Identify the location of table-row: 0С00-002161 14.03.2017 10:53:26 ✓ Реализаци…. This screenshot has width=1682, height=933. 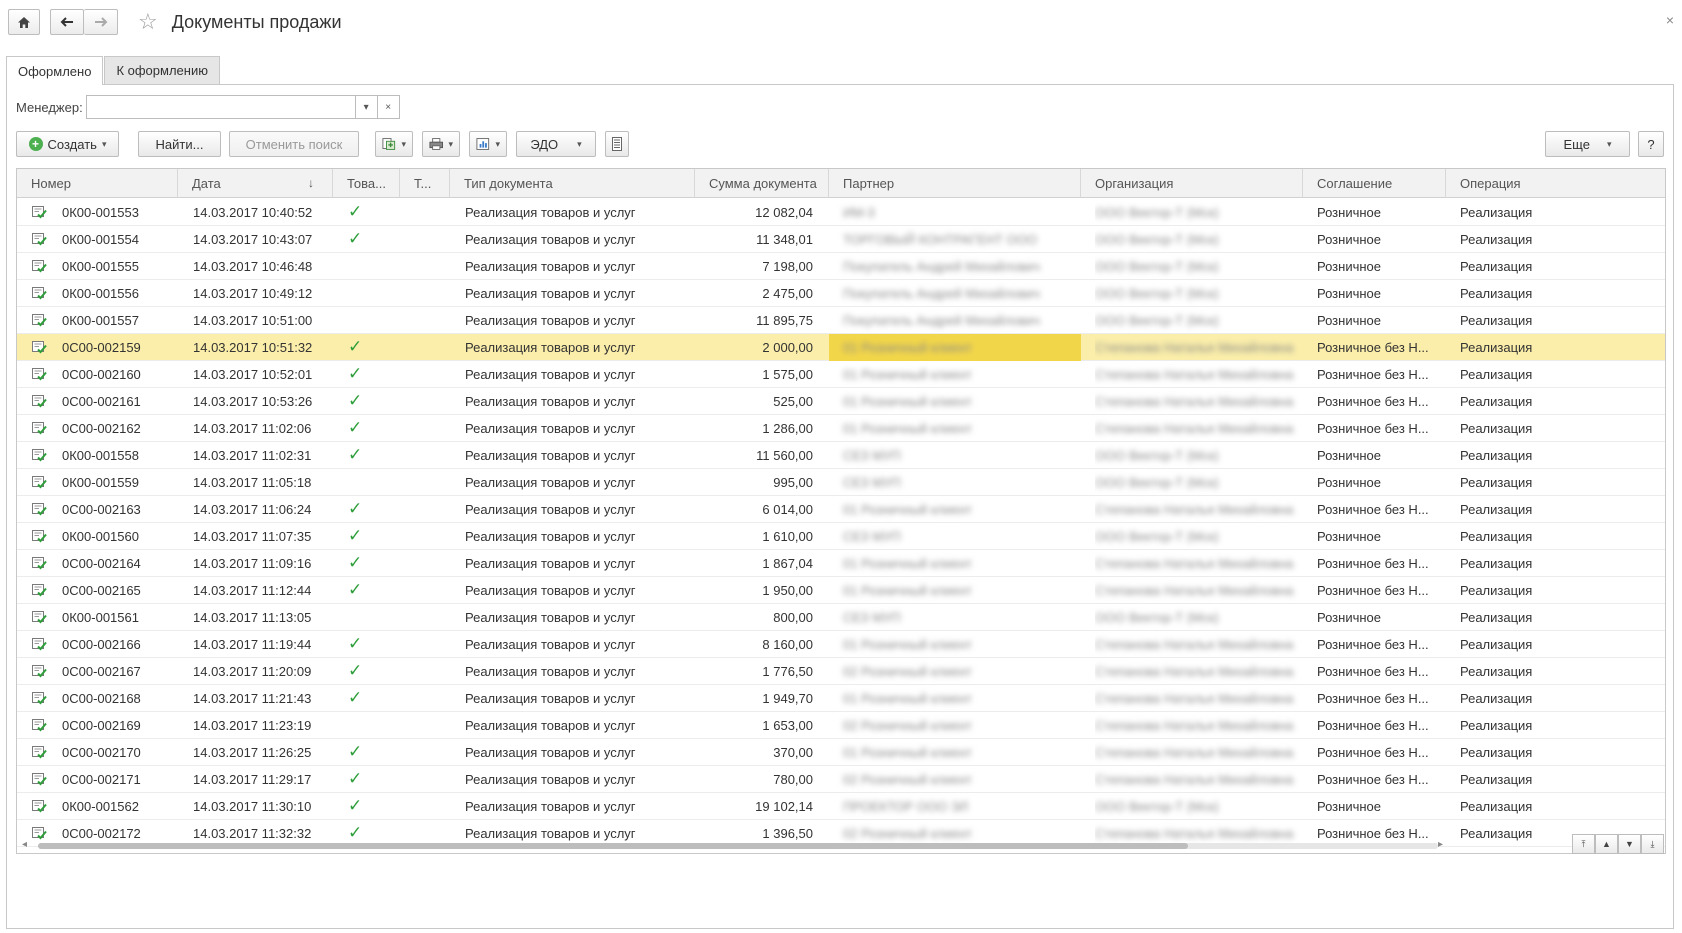
(841, 401).